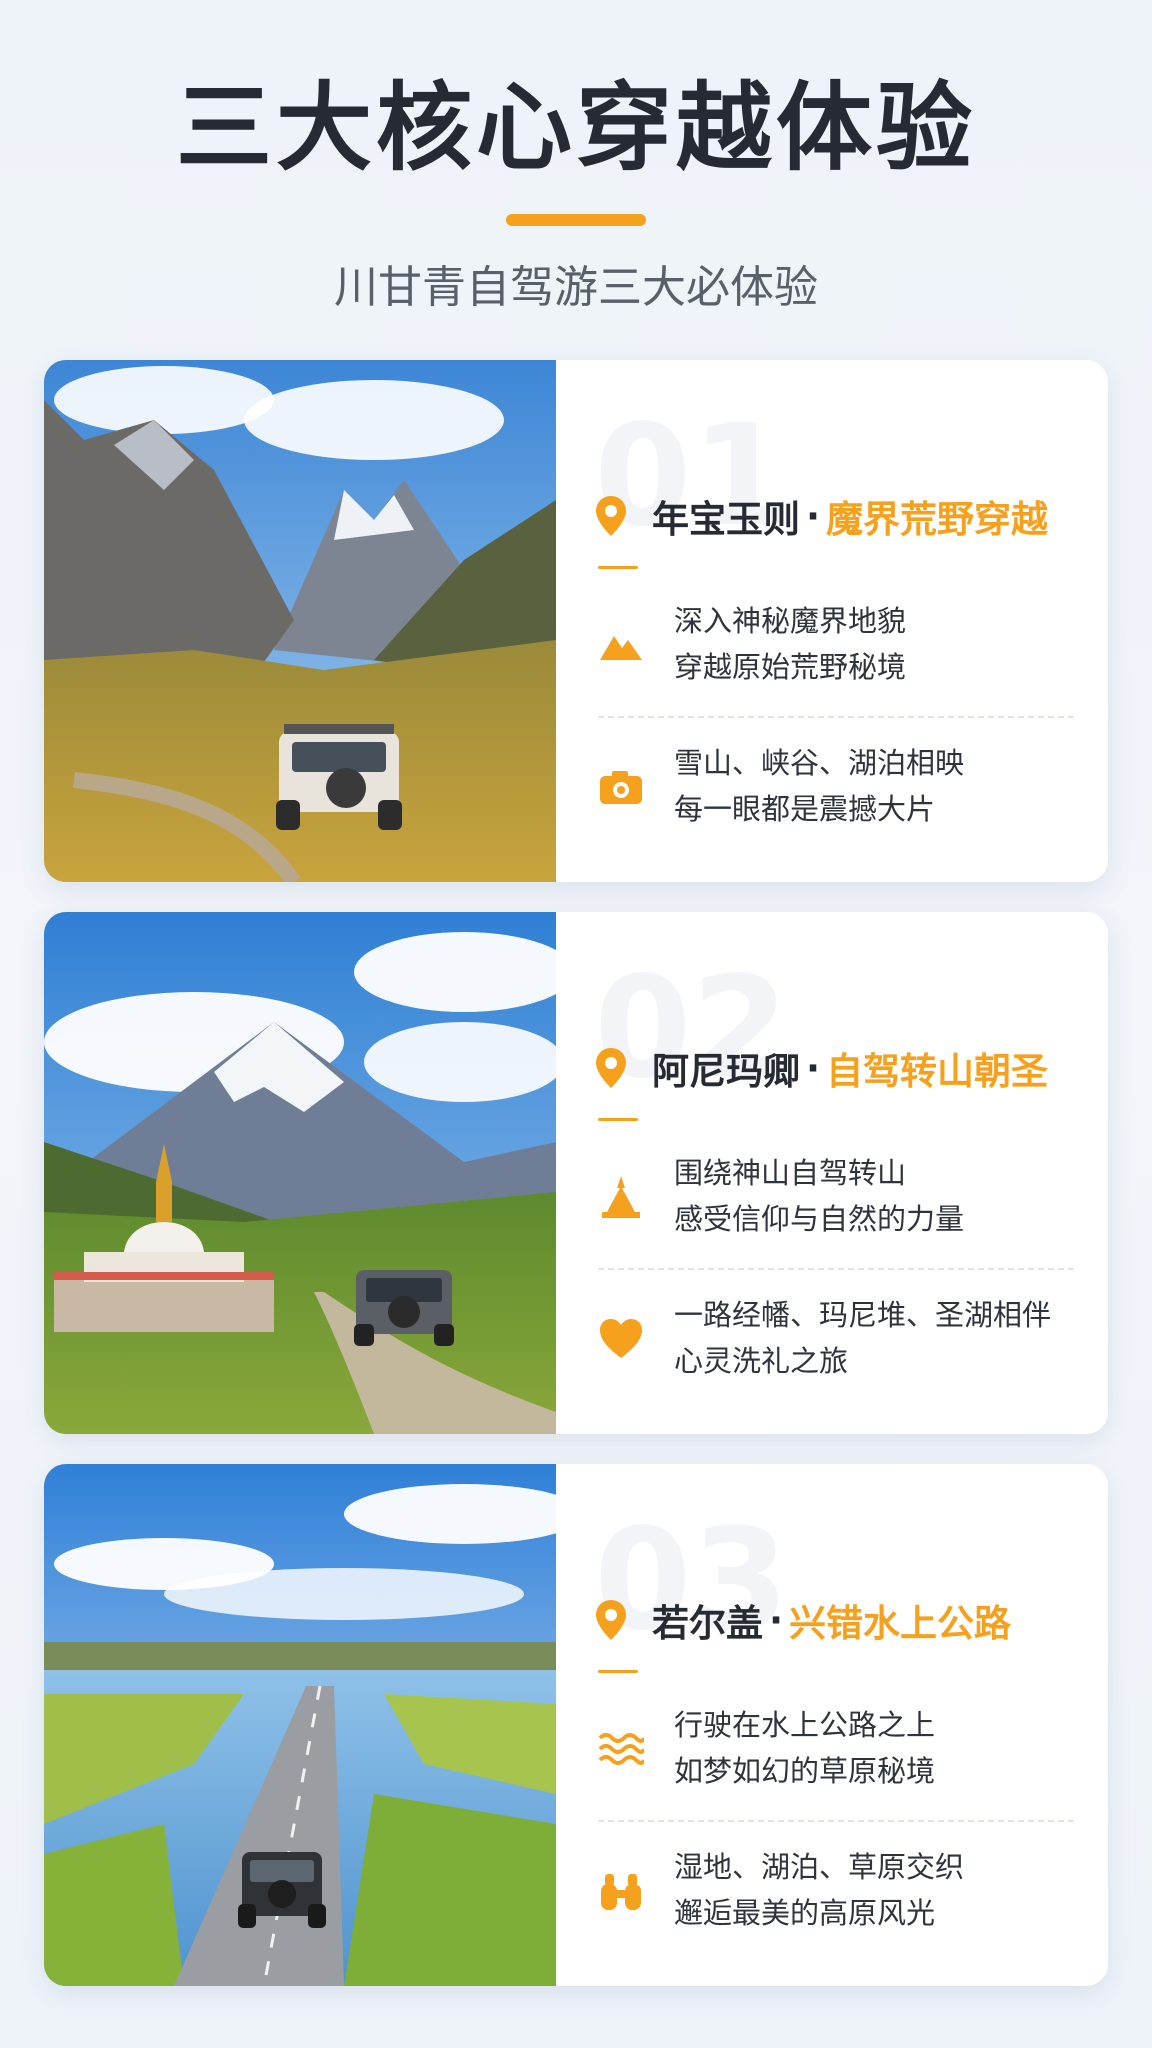  I want to click on feature-line: 深入神秘魔界地貌, so click(790, 621).